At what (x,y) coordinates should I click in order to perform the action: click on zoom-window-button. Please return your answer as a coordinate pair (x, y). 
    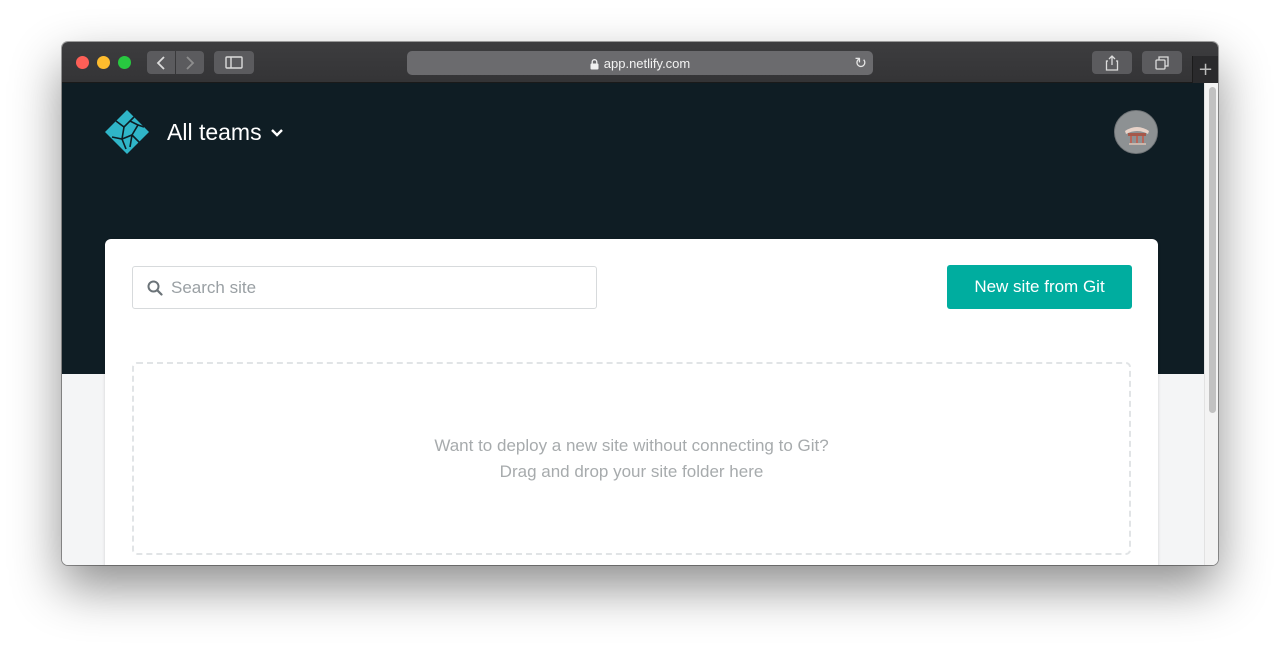
    Looking at the image, I should click on (124, 62).